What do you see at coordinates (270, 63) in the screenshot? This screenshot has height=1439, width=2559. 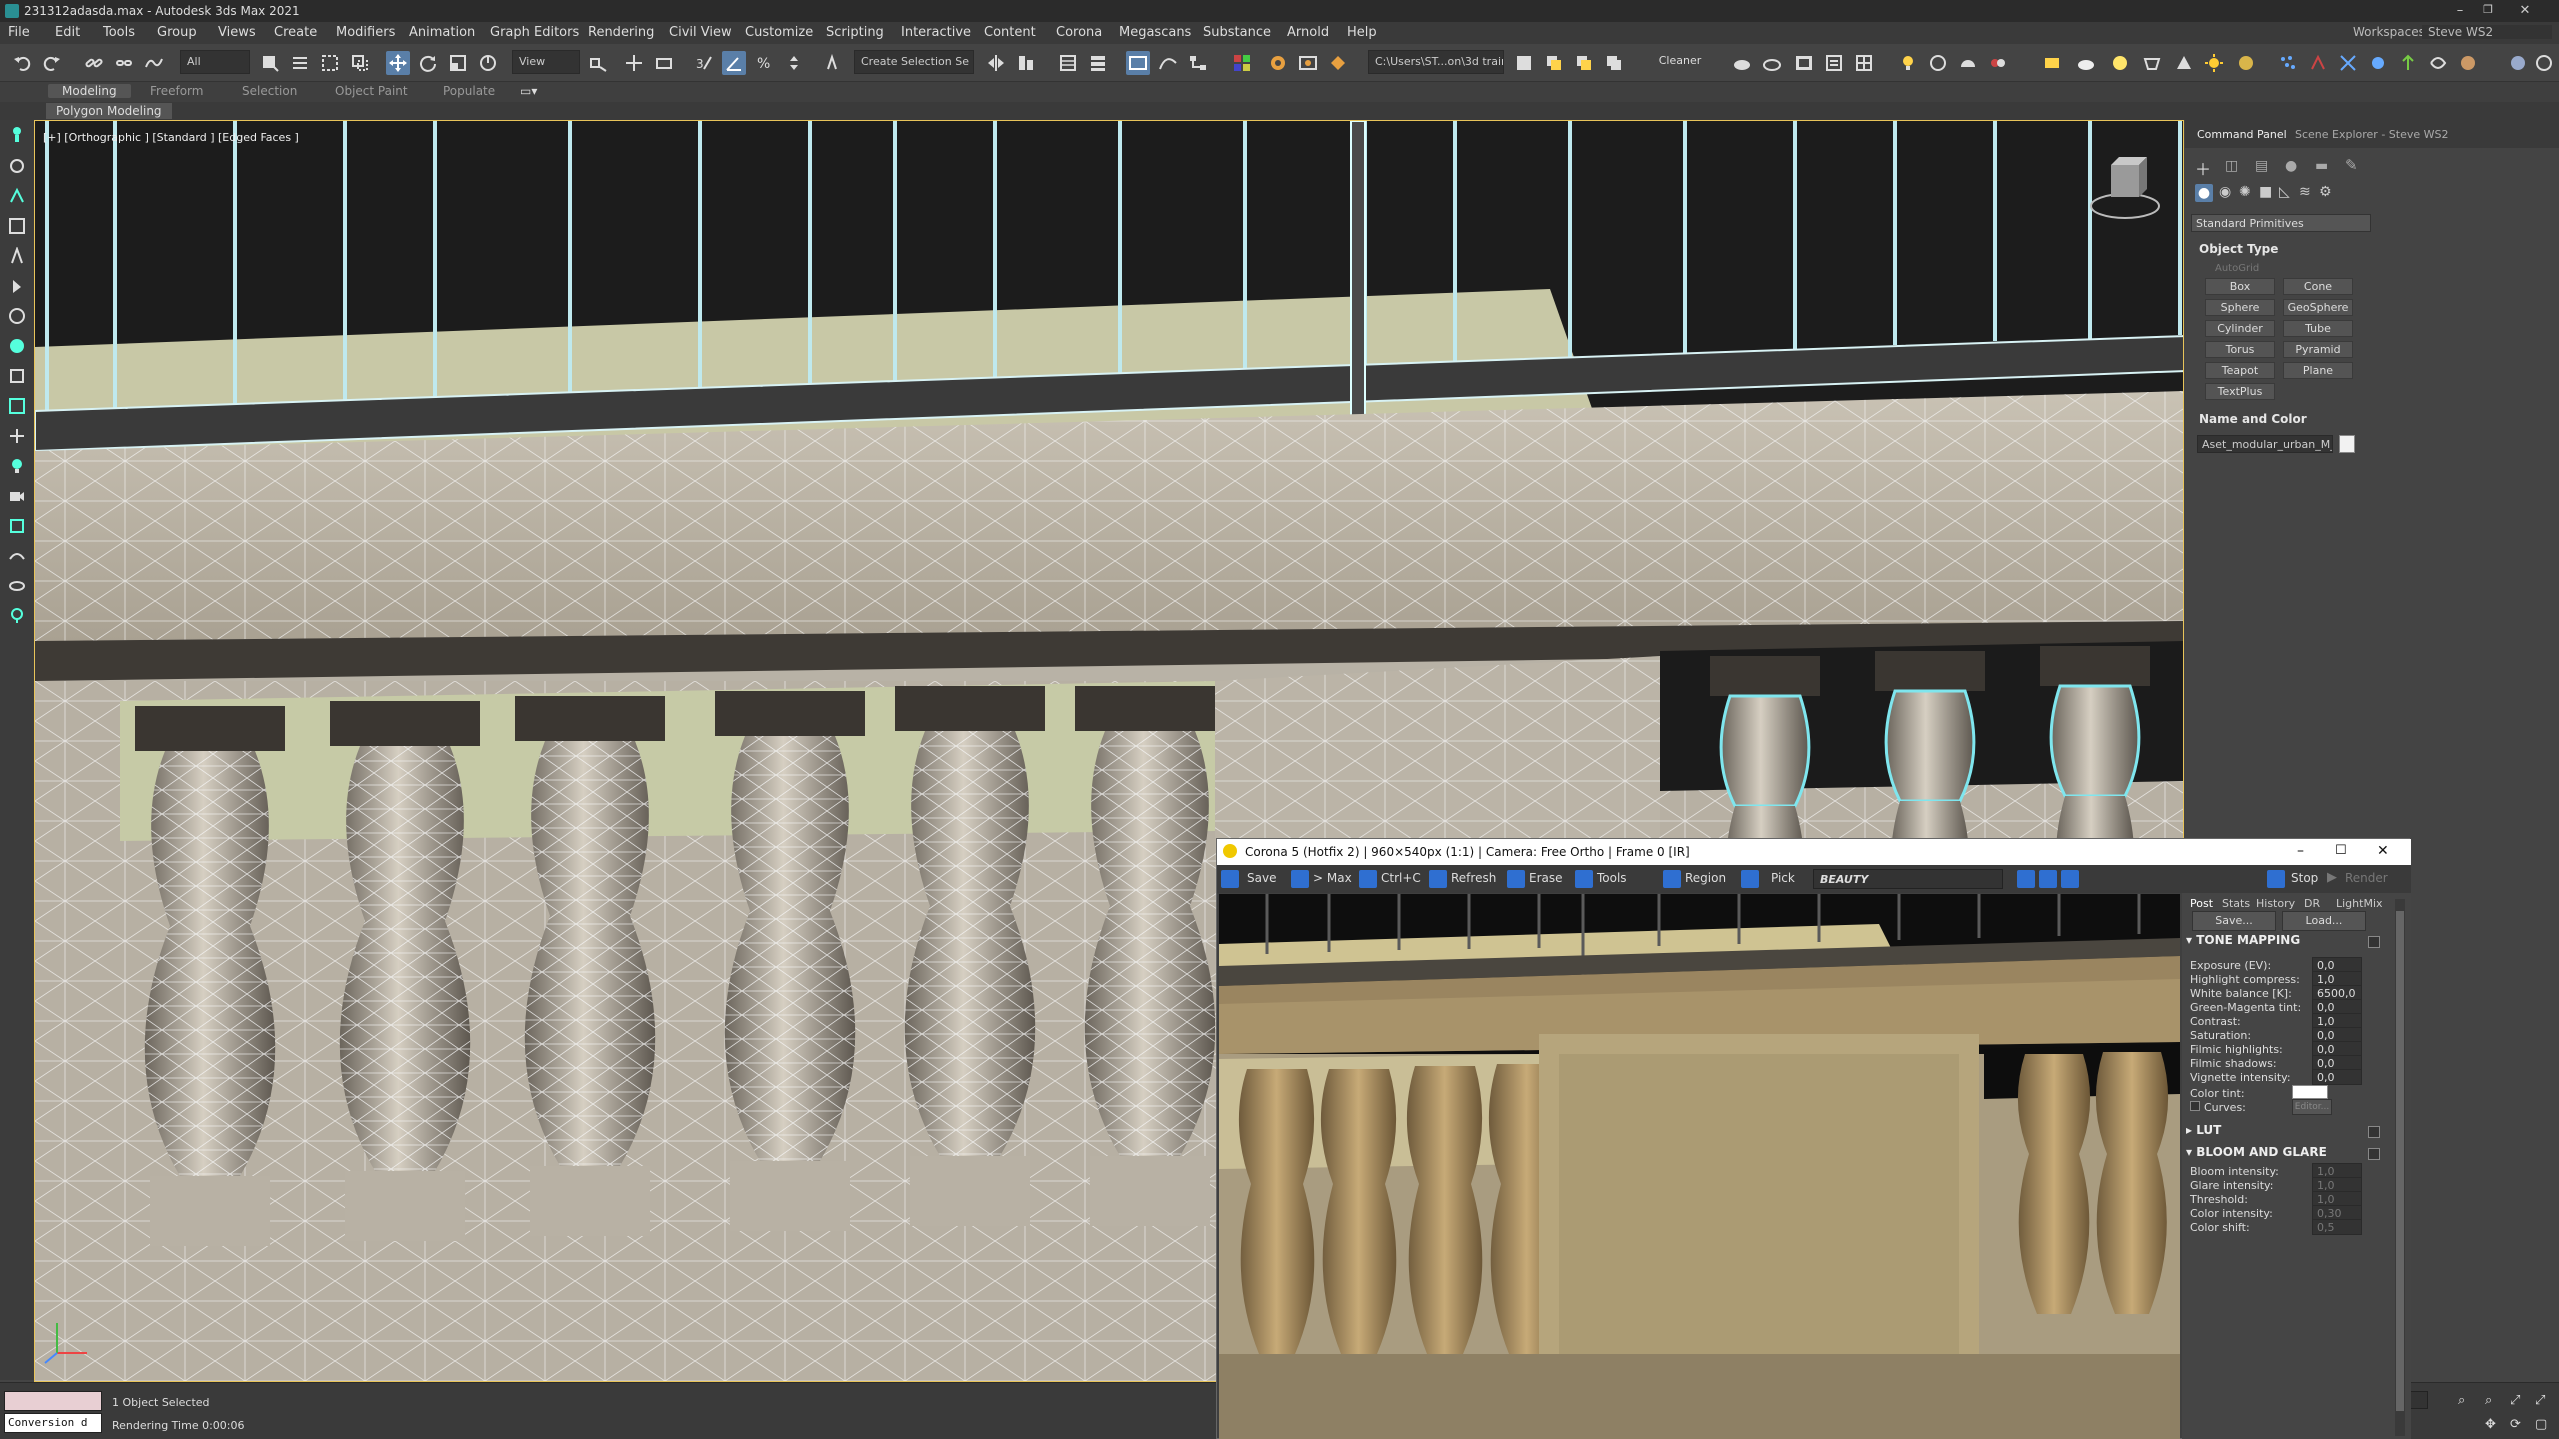 I see `select-object-icon` at bounding box center [270, 63].